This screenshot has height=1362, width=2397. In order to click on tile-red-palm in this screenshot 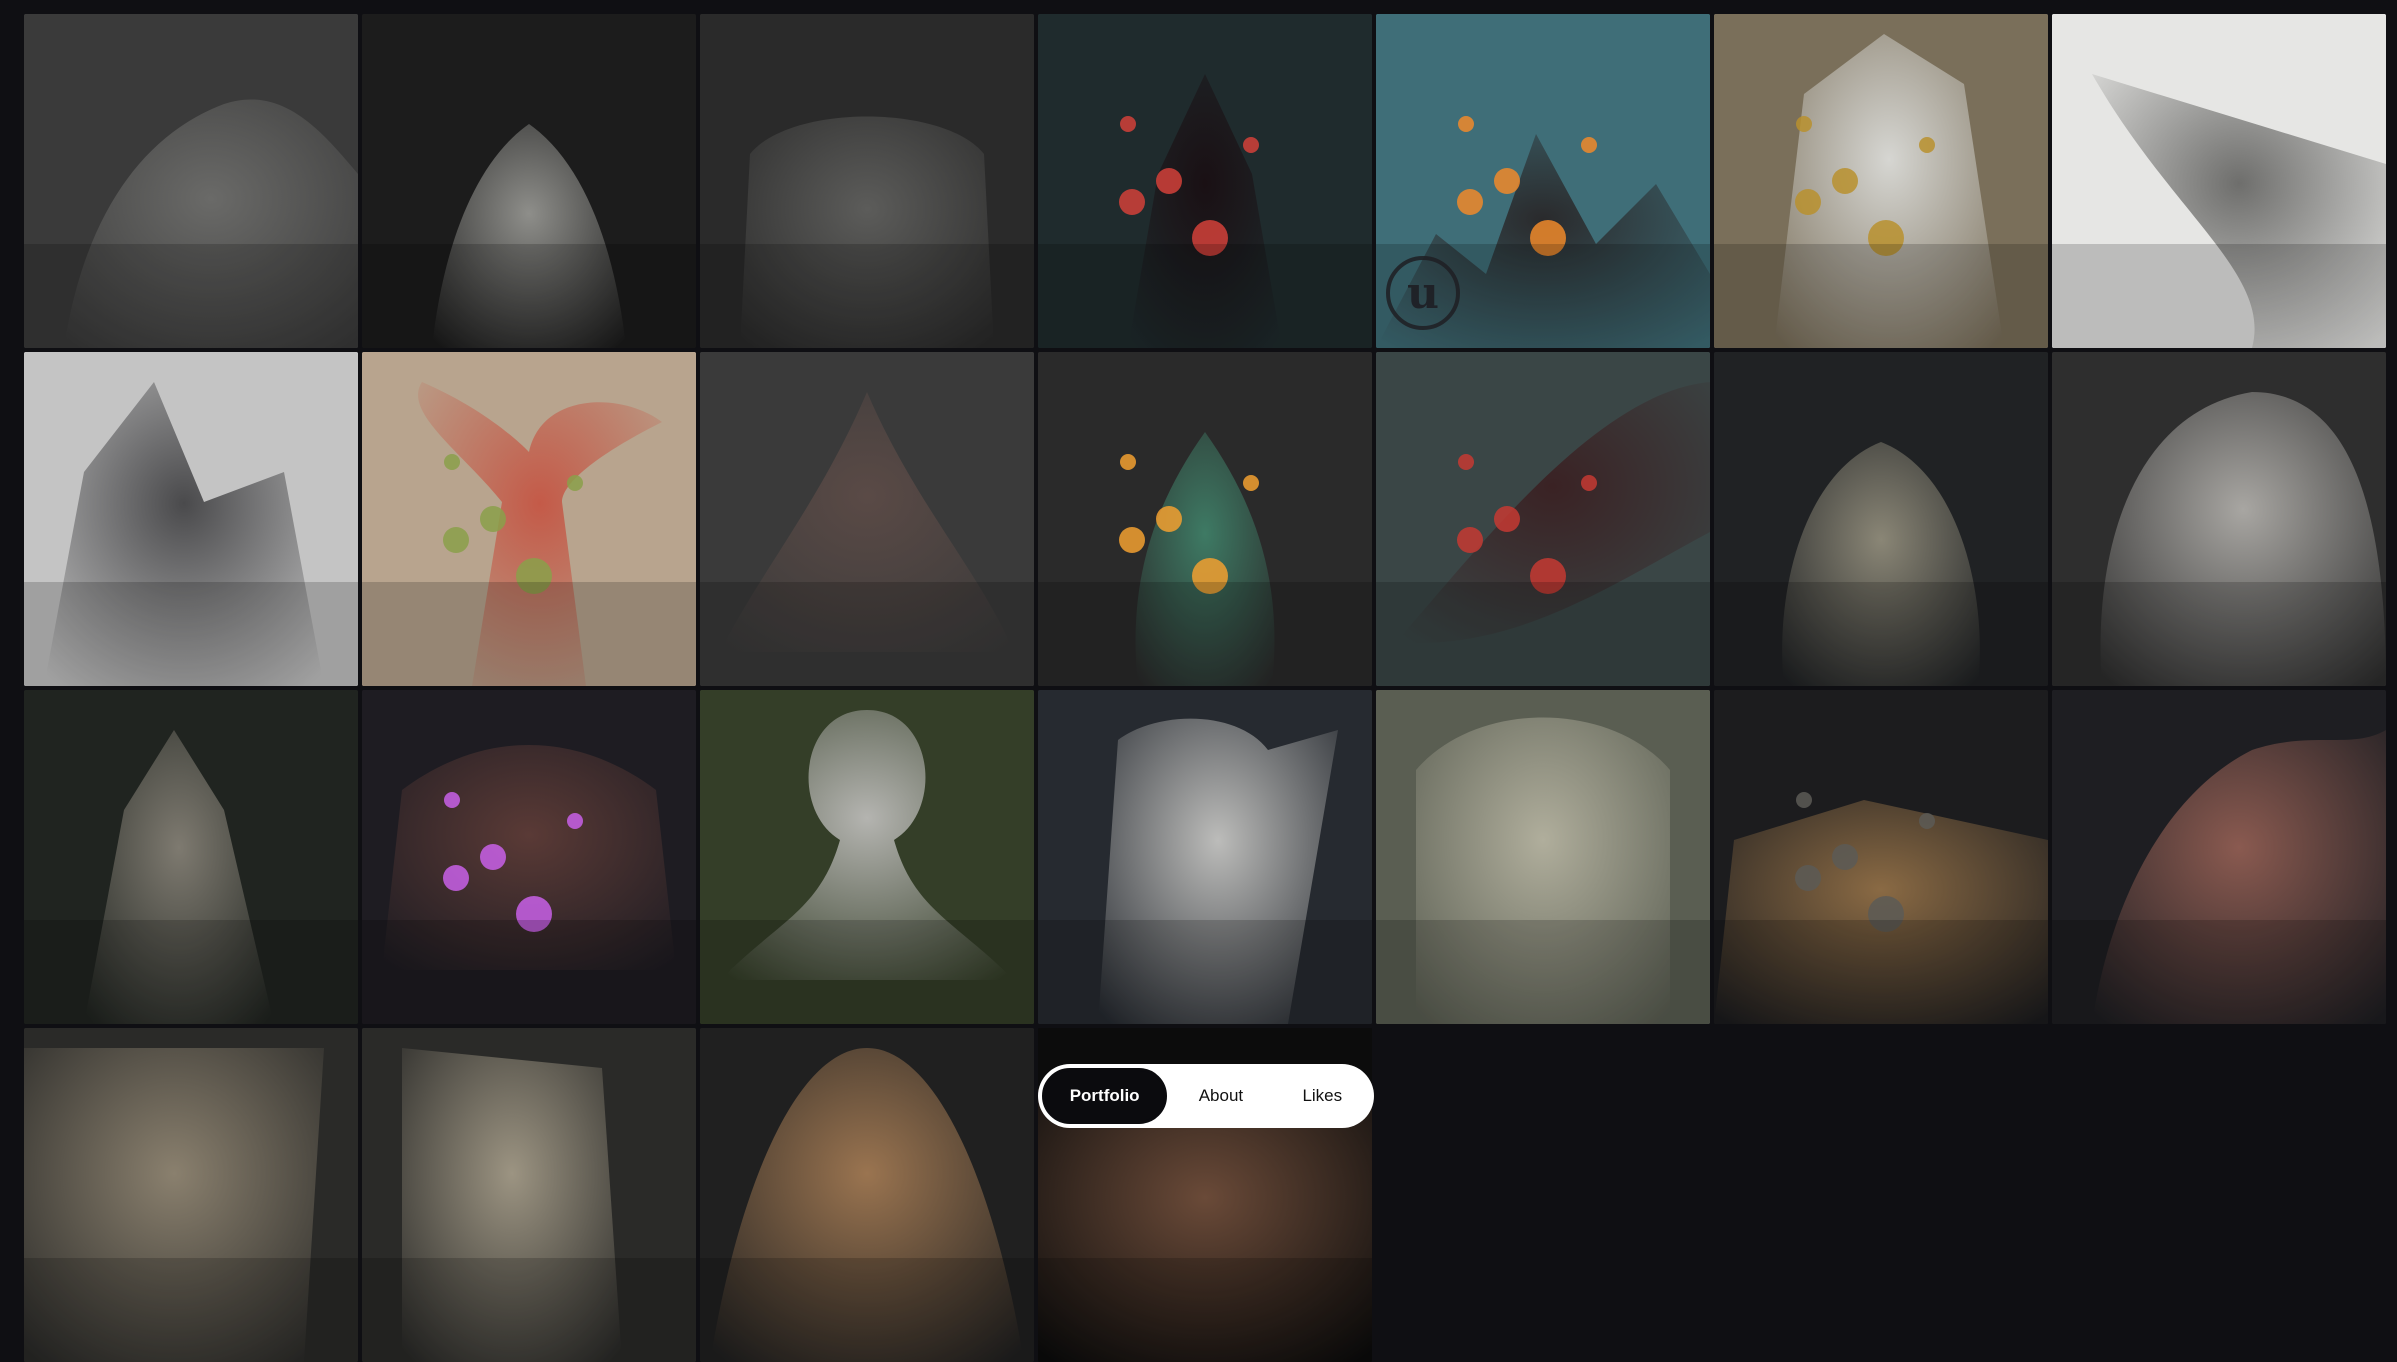, I will do `click(529, 519)`.